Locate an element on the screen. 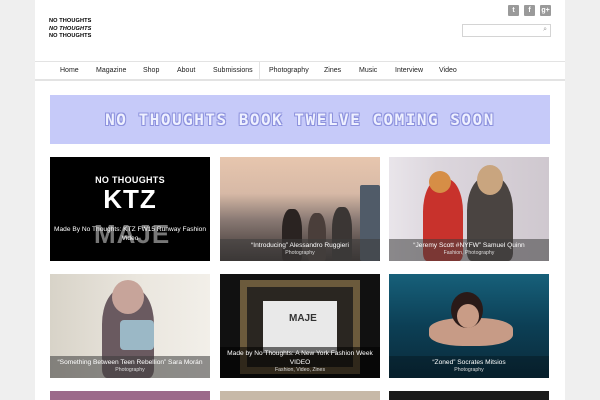 This screenshot has width=600, height=400. search-icon: ⌕ is located at coordinates (545, 30).